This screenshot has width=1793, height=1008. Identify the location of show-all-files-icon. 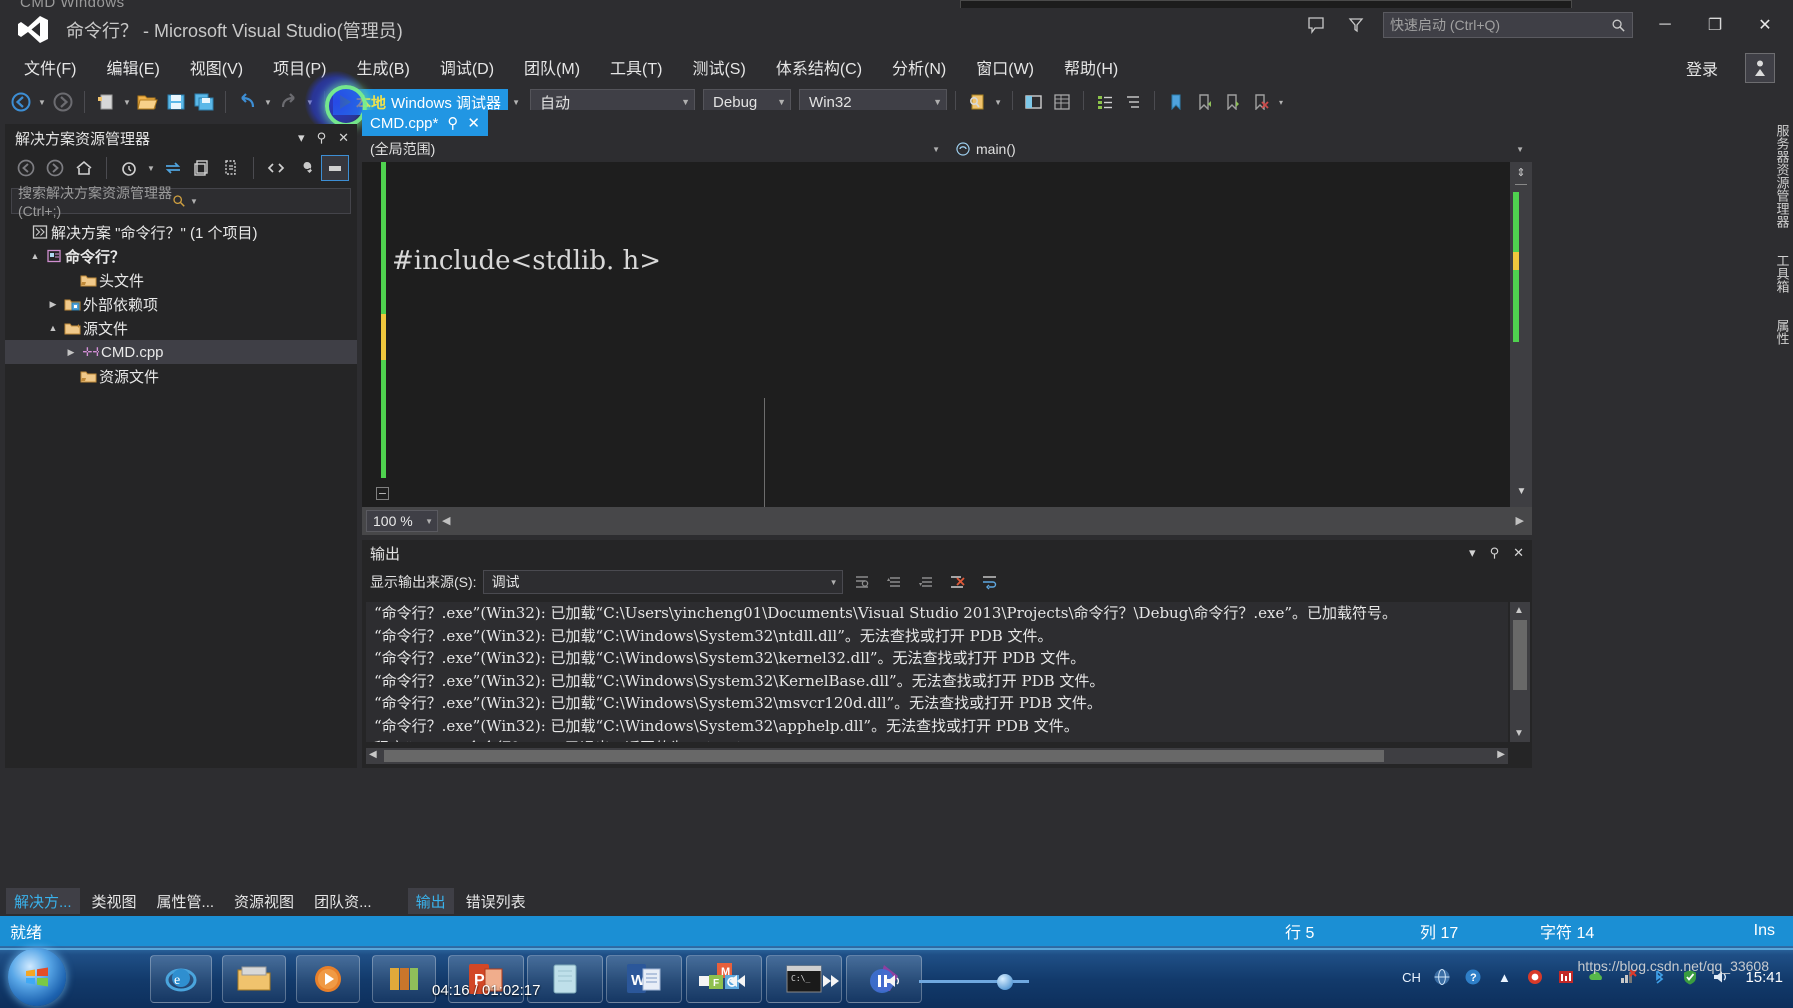
(202, 168).